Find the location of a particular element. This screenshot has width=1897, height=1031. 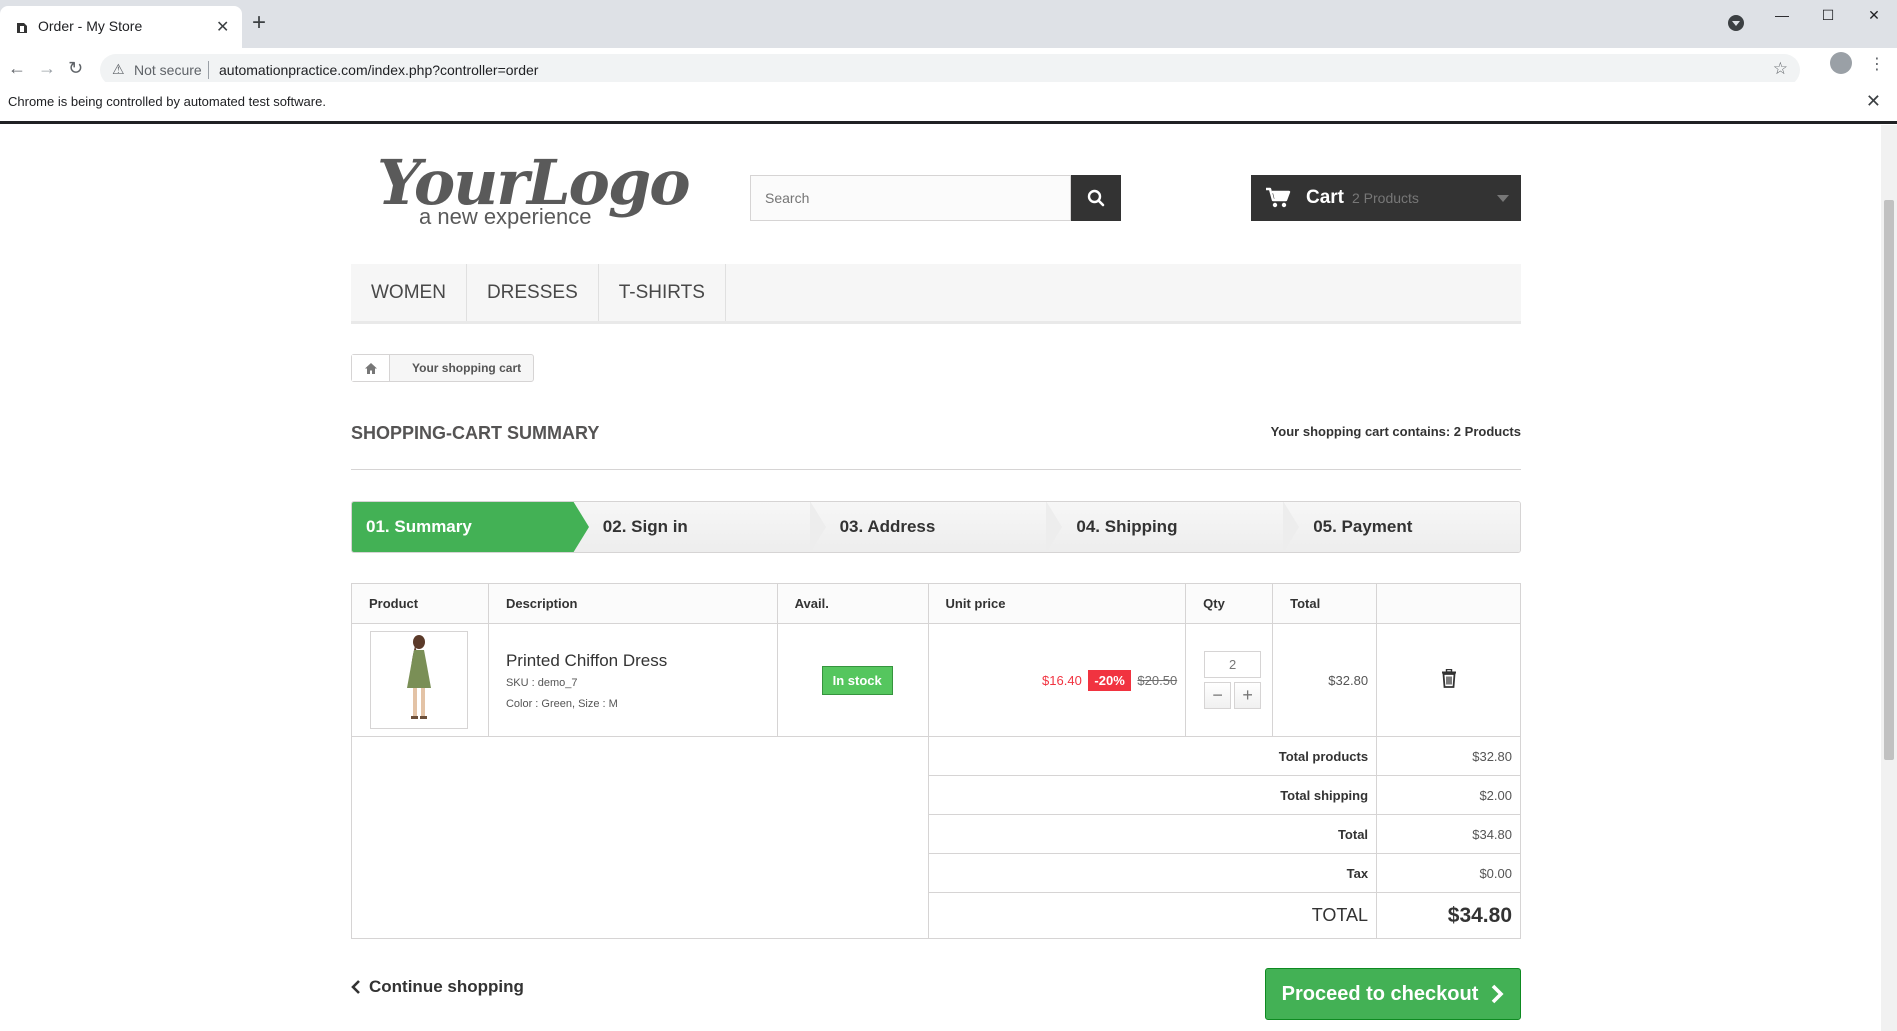

address-separator is located at coordinates (208, 70).